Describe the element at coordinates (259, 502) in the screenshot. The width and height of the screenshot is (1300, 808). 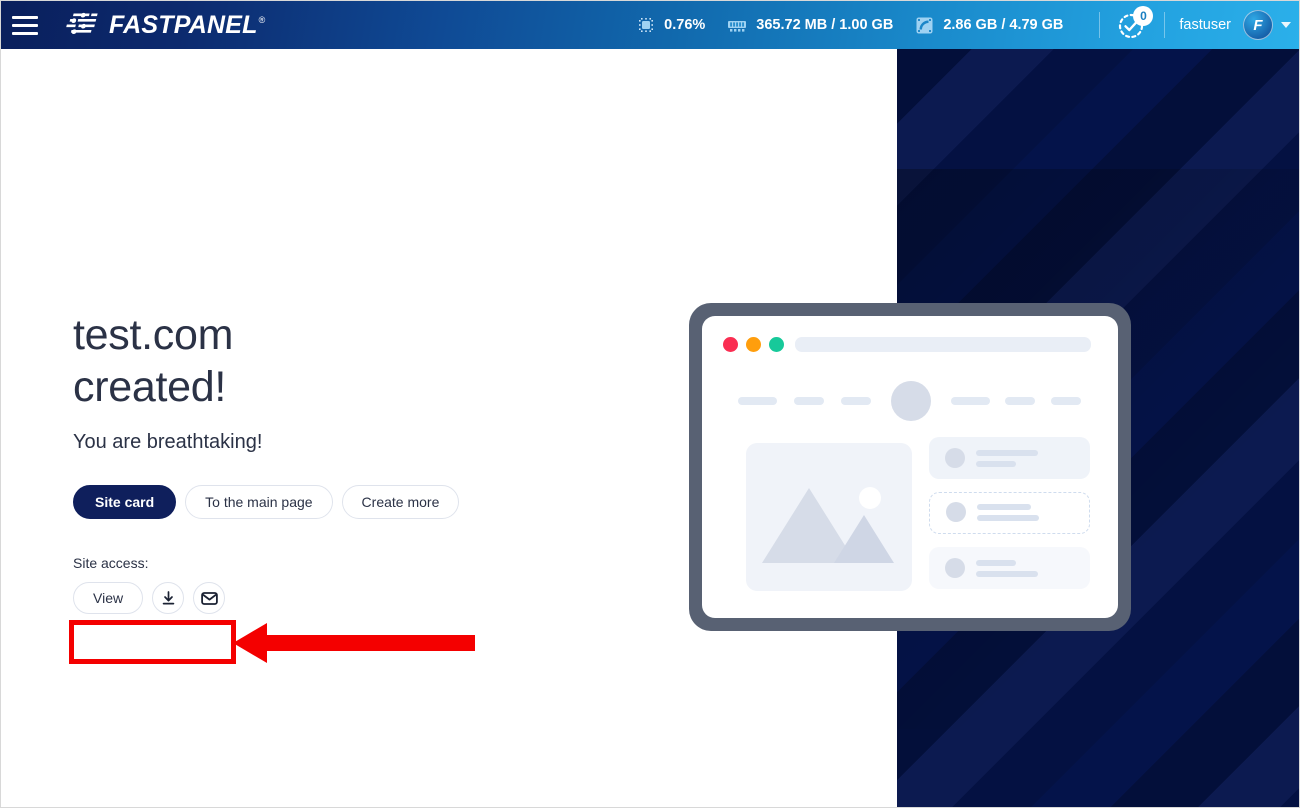
I see `to-main-page-button: To the main page` at that location.